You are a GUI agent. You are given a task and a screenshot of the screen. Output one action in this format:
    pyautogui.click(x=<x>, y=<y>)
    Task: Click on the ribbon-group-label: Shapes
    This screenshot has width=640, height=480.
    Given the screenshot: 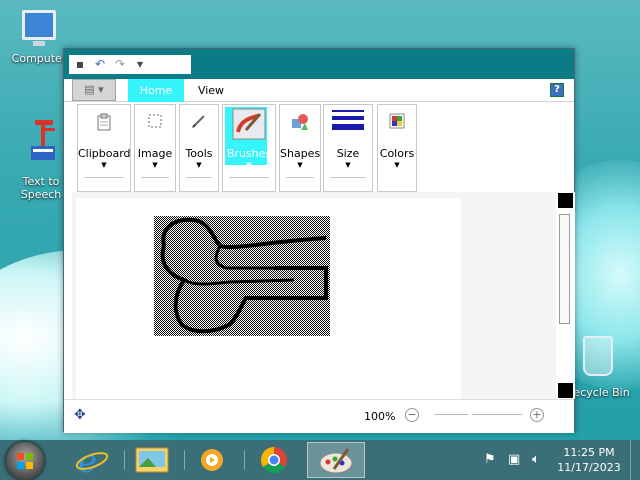 What is the action you would take?
    pyautogui.click(x=300, y=153)
    